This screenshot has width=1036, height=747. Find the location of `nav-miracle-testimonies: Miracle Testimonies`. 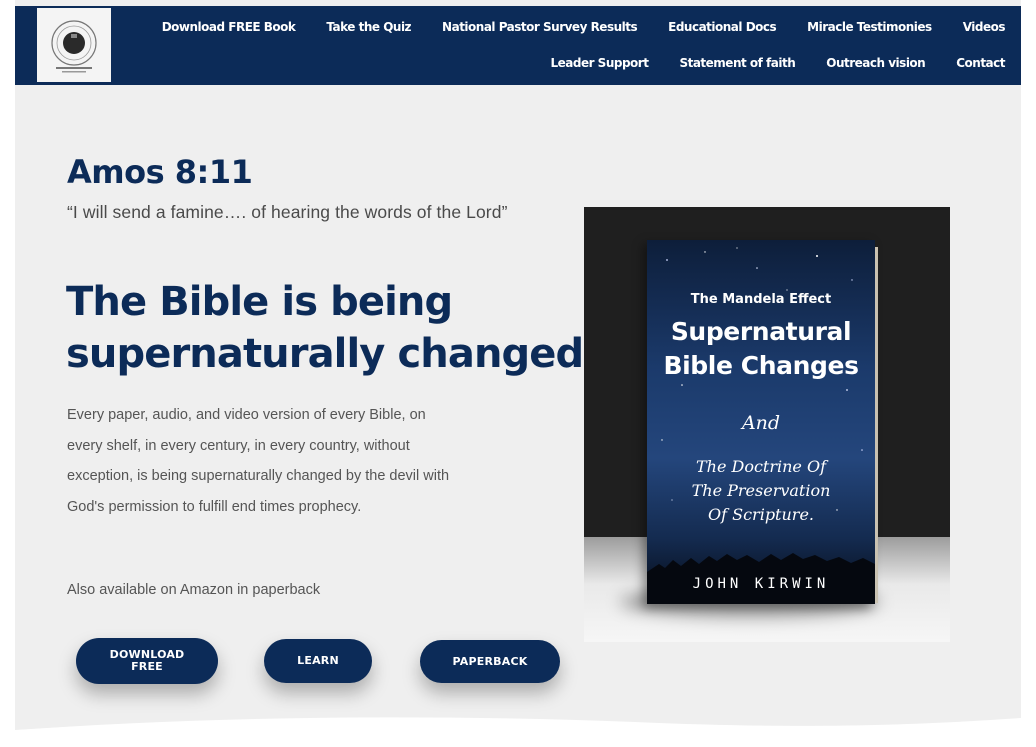

nav-miracle-testimonies: Miracle Testimonies is located at coordinates (869, 27).